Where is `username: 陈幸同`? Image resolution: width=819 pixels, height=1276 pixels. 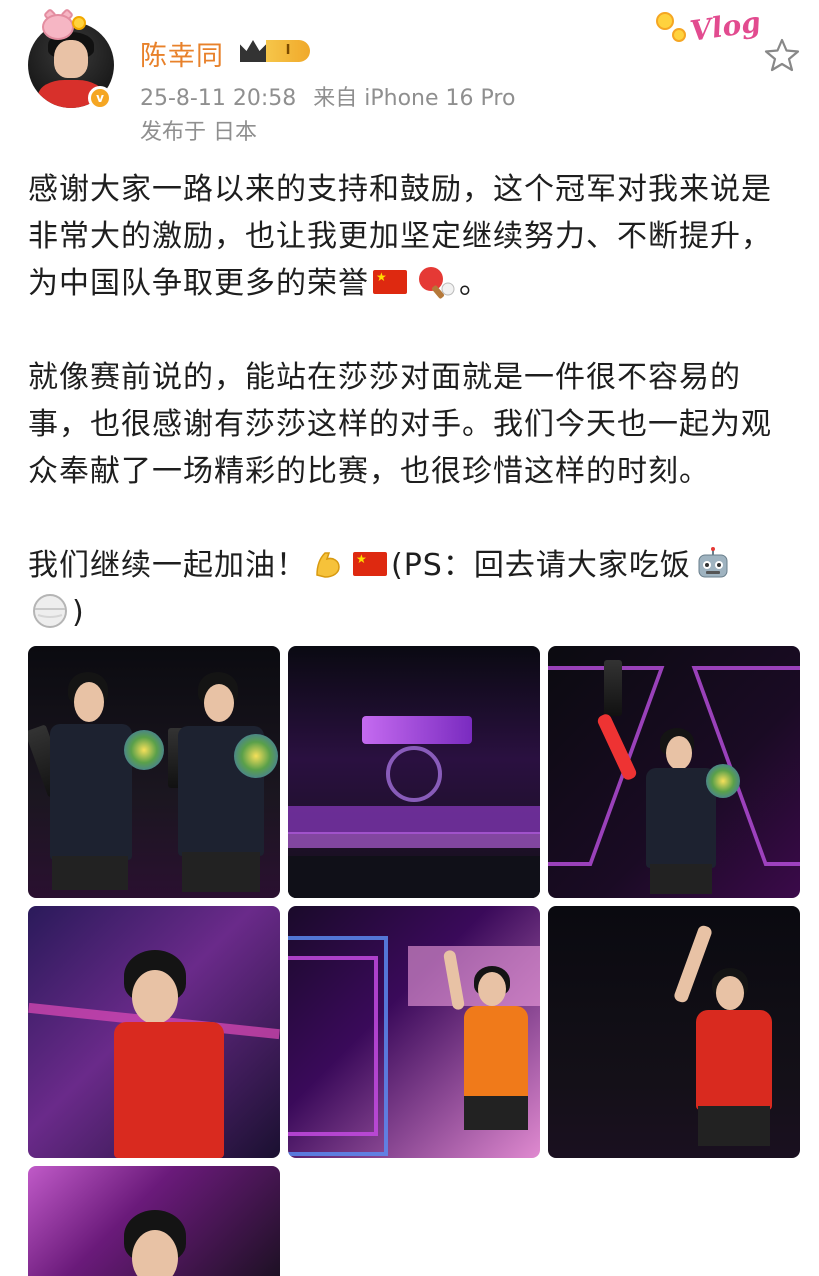
username: 陈幸同 is located at coordinates (182, 53).